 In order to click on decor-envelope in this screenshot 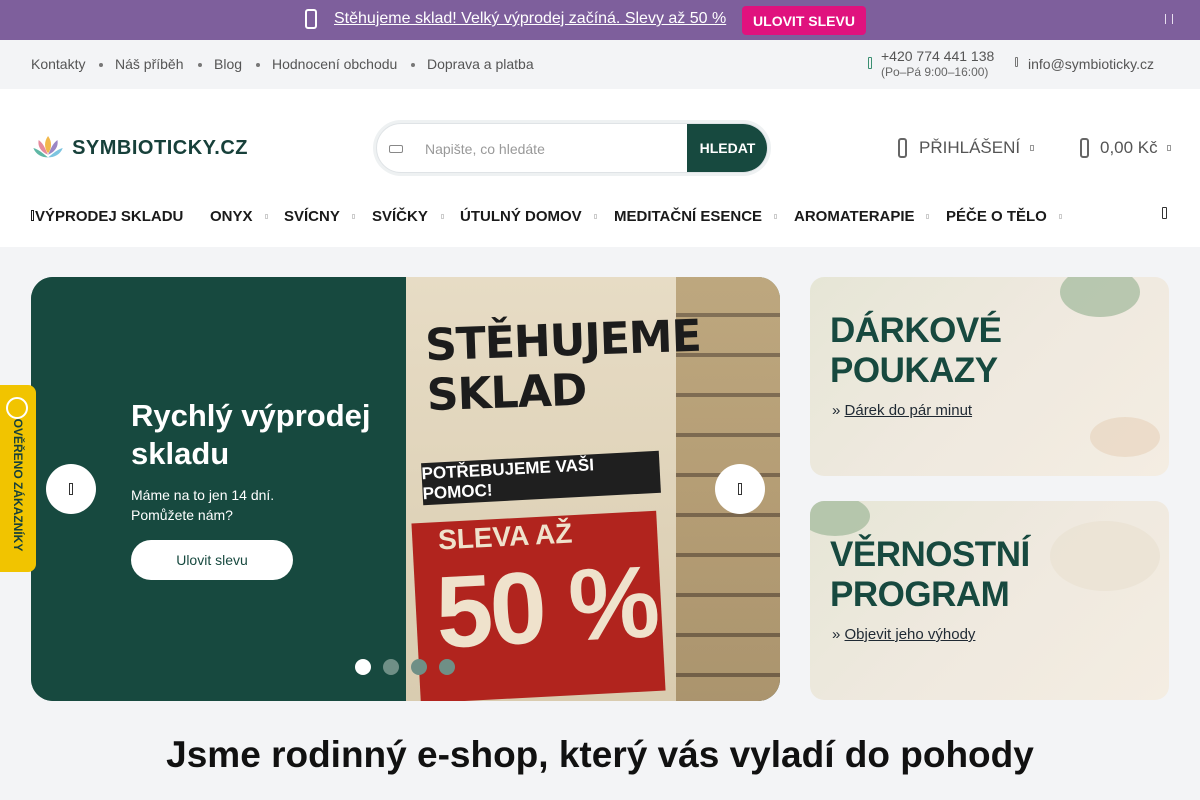, I will do `click(1125, 437)`.